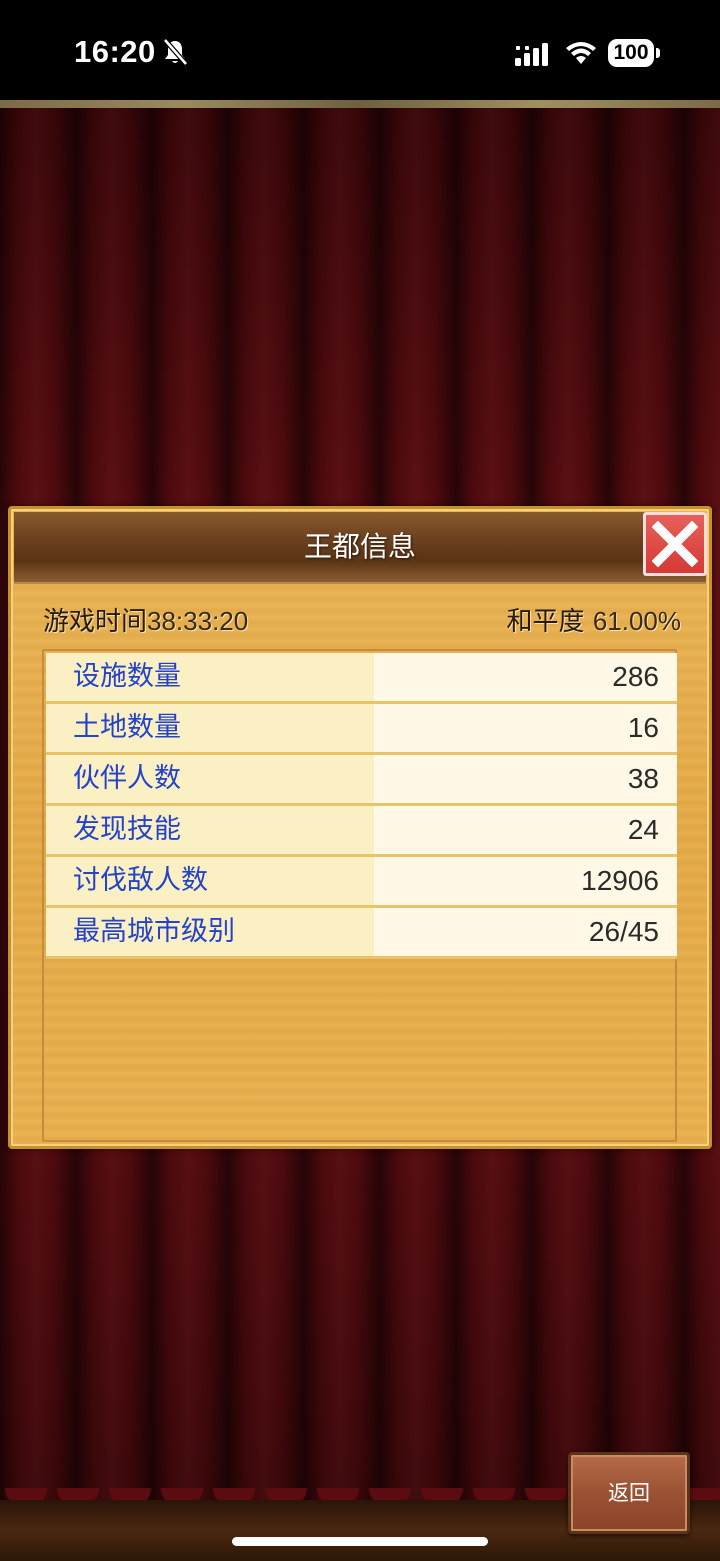 Image resolution: width=720 pixels, height=1561 pixels. What do you see at coordinates (127, 676) in the screenshot?
I see `stat-label: 设施数量` at bounding box center [127, 676].